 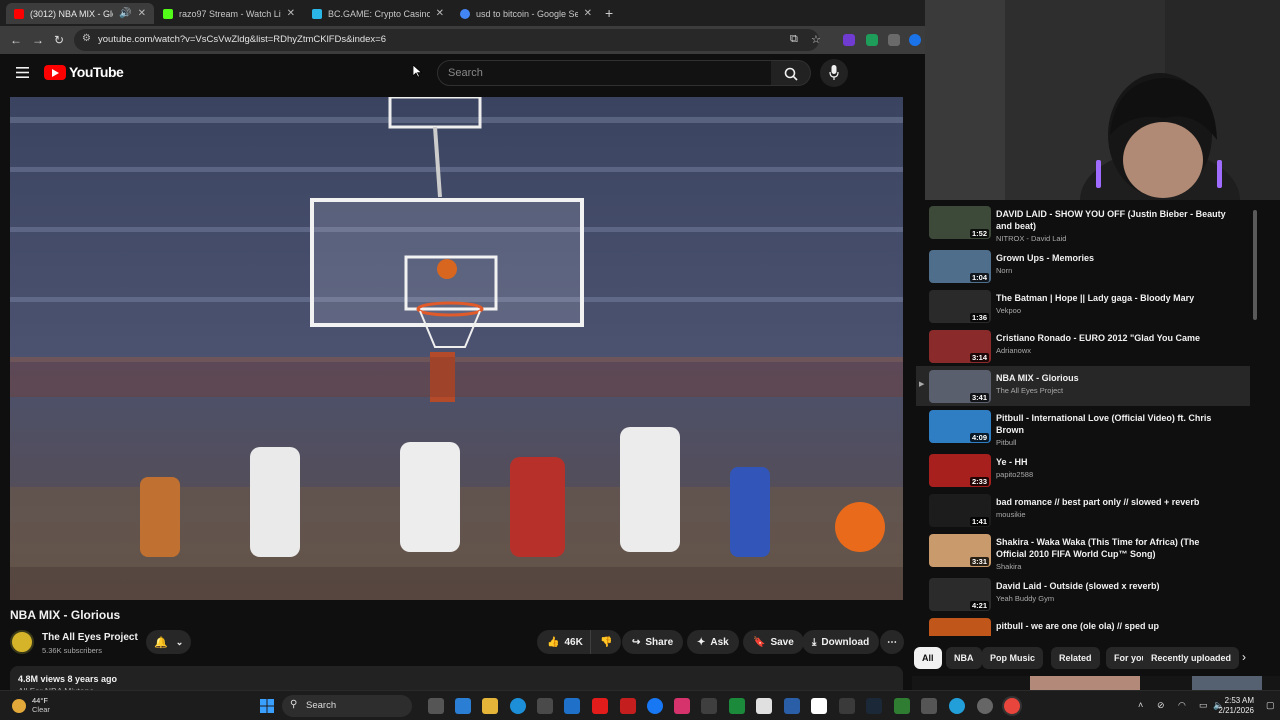 I want to click on search-button, so click(x=791, y=73).